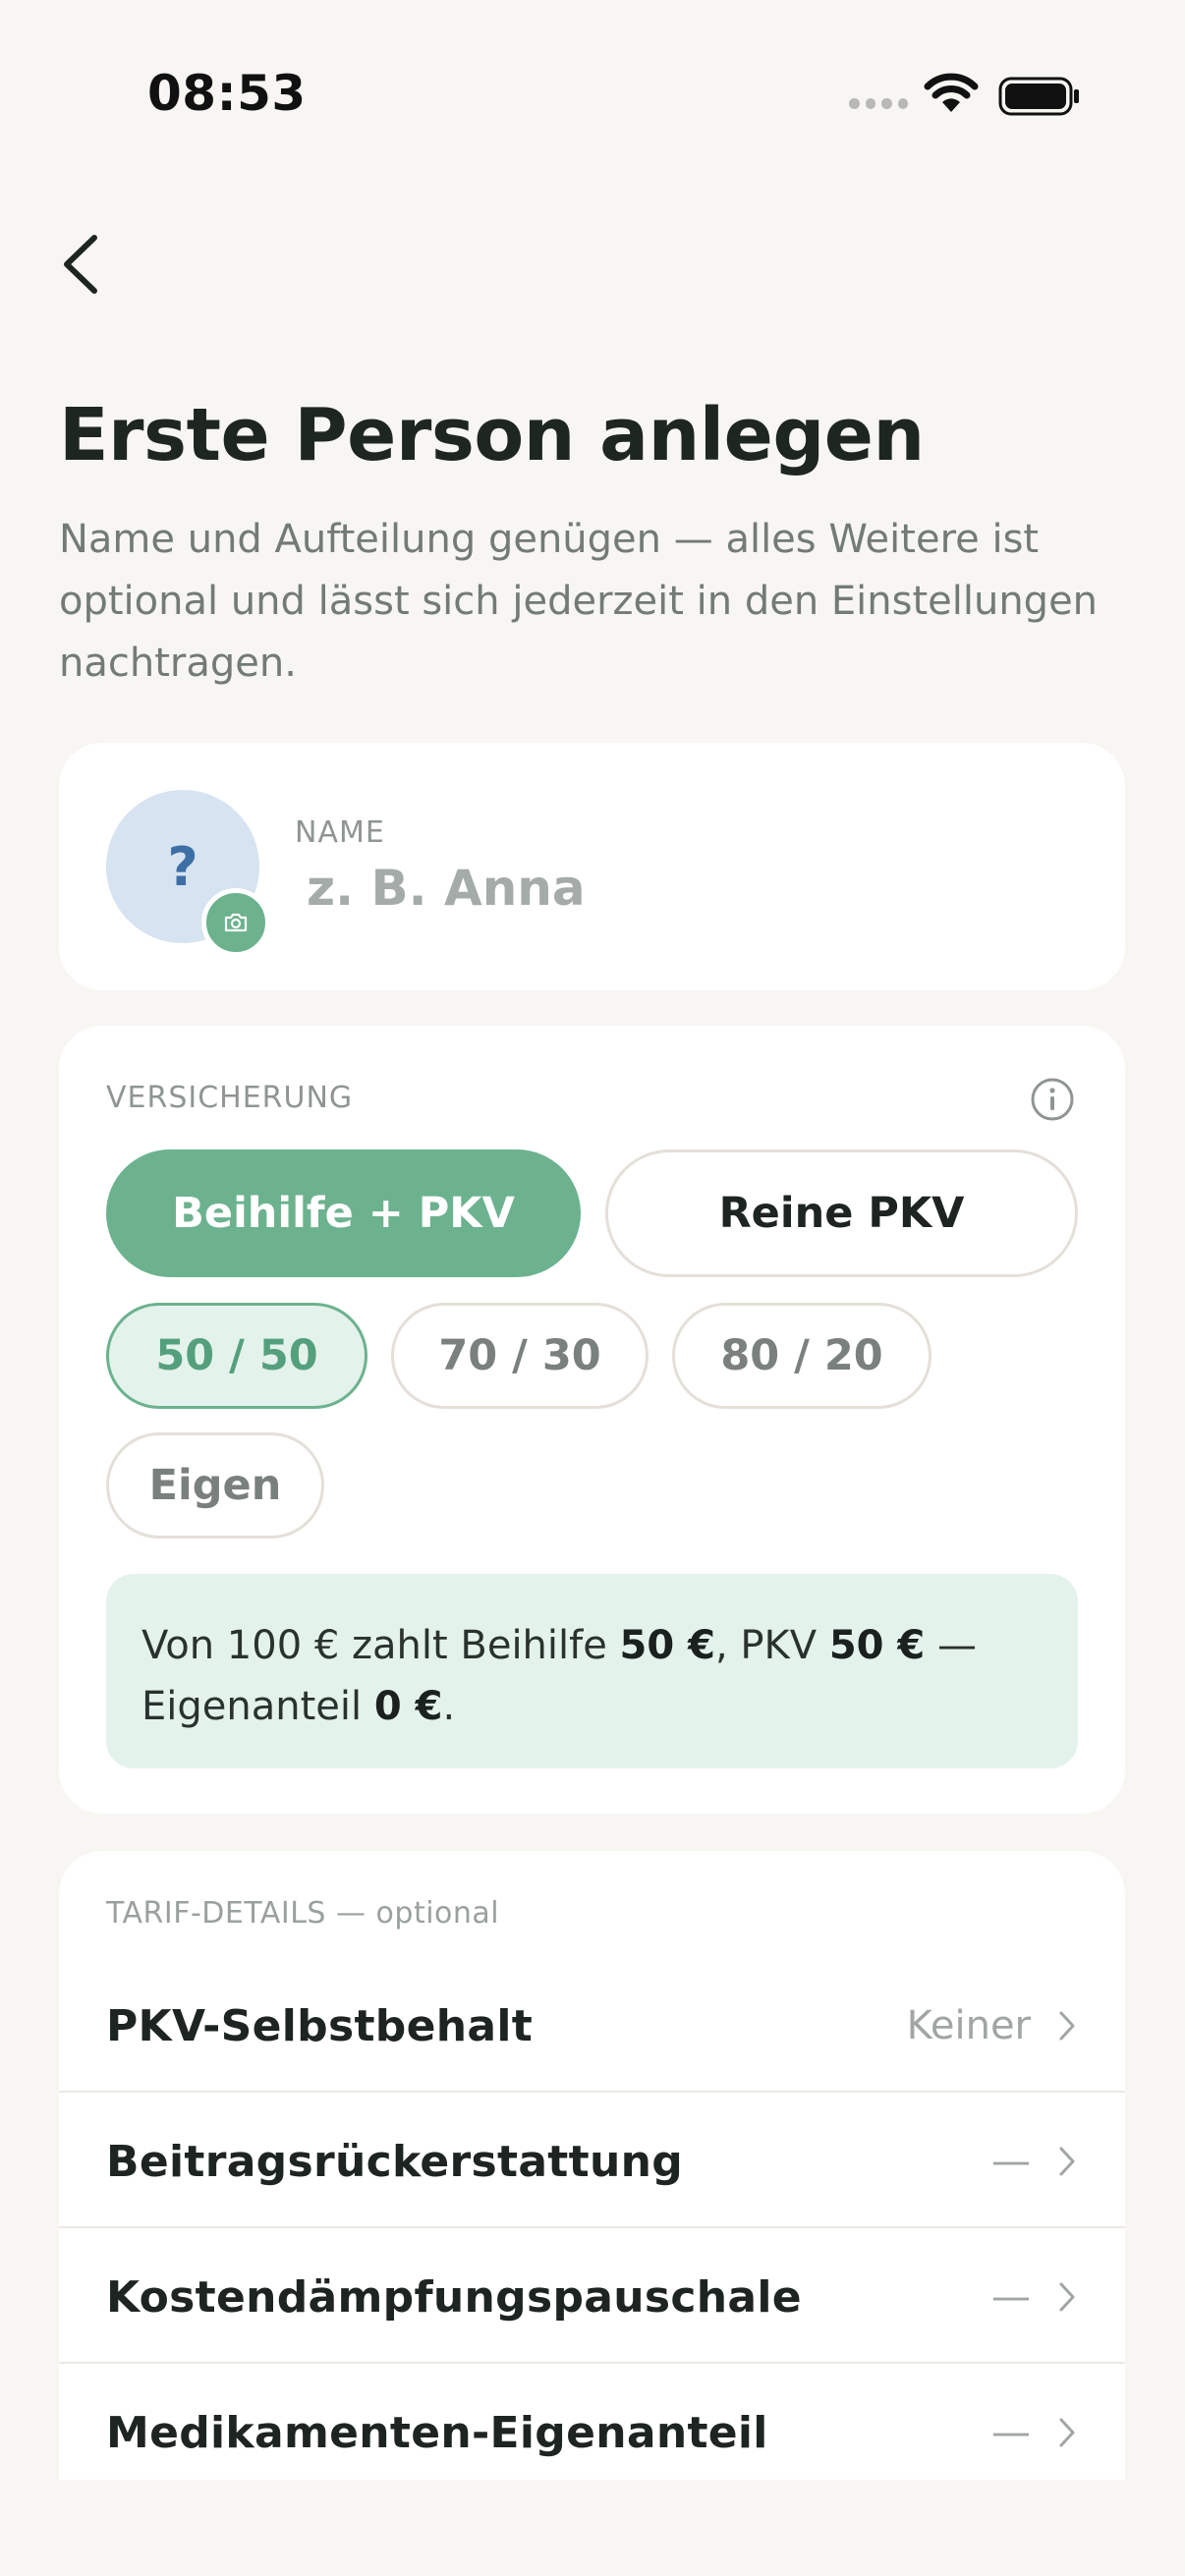 This screenshot has width=1185, height=2576. Describe the element at coordinates (592, 2026) in the screenshot. I see `tarif-row-selbstbehalt: PKV-Selbstbehalt Keiner` at that location.